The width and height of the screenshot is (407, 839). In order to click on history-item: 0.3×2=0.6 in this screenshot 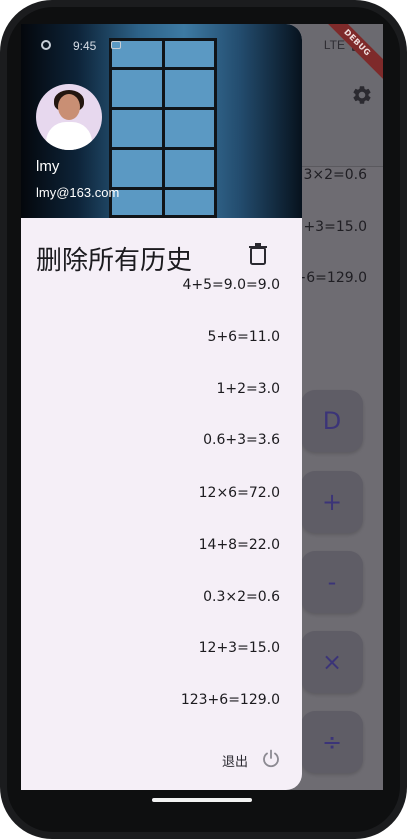, I will do `click(241, 597)`.